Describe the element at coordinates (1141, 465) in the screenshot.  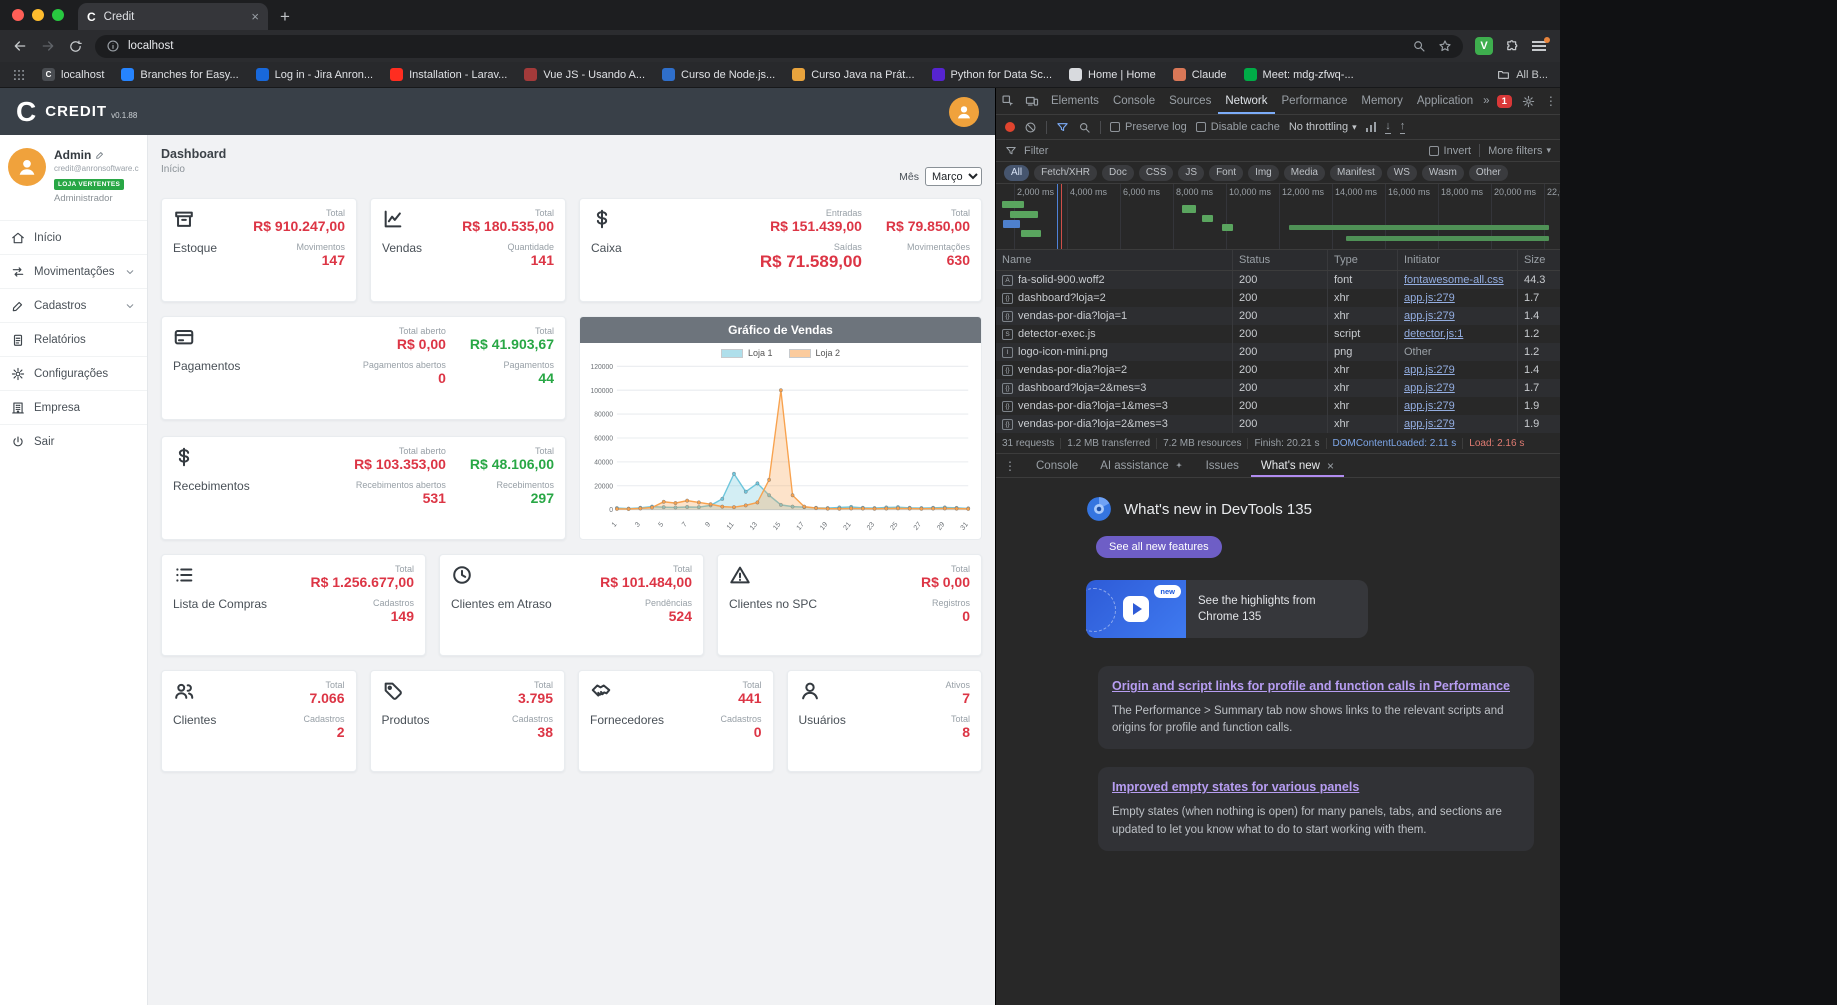
I see `drawer-tab-ai-assistance: AI assistance` at that location.